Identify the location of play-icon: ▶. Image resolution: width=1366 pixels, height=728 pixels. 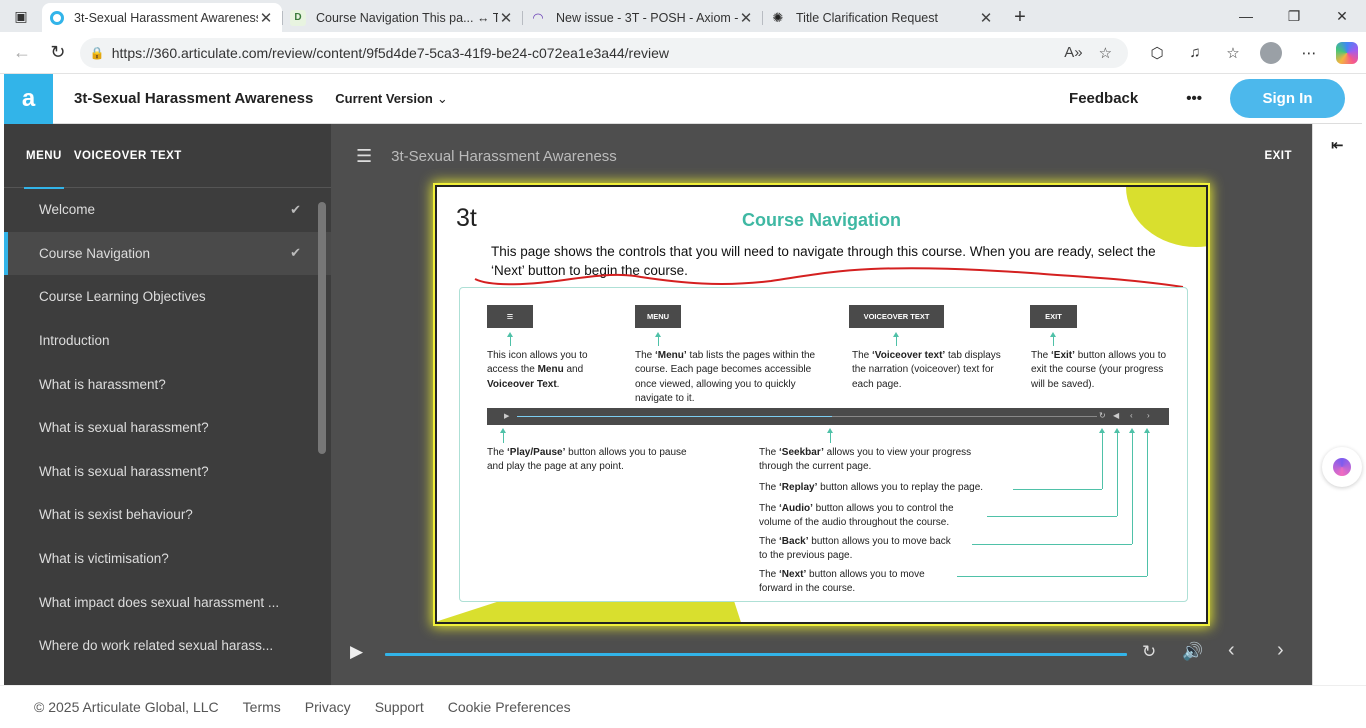
(356, 652).